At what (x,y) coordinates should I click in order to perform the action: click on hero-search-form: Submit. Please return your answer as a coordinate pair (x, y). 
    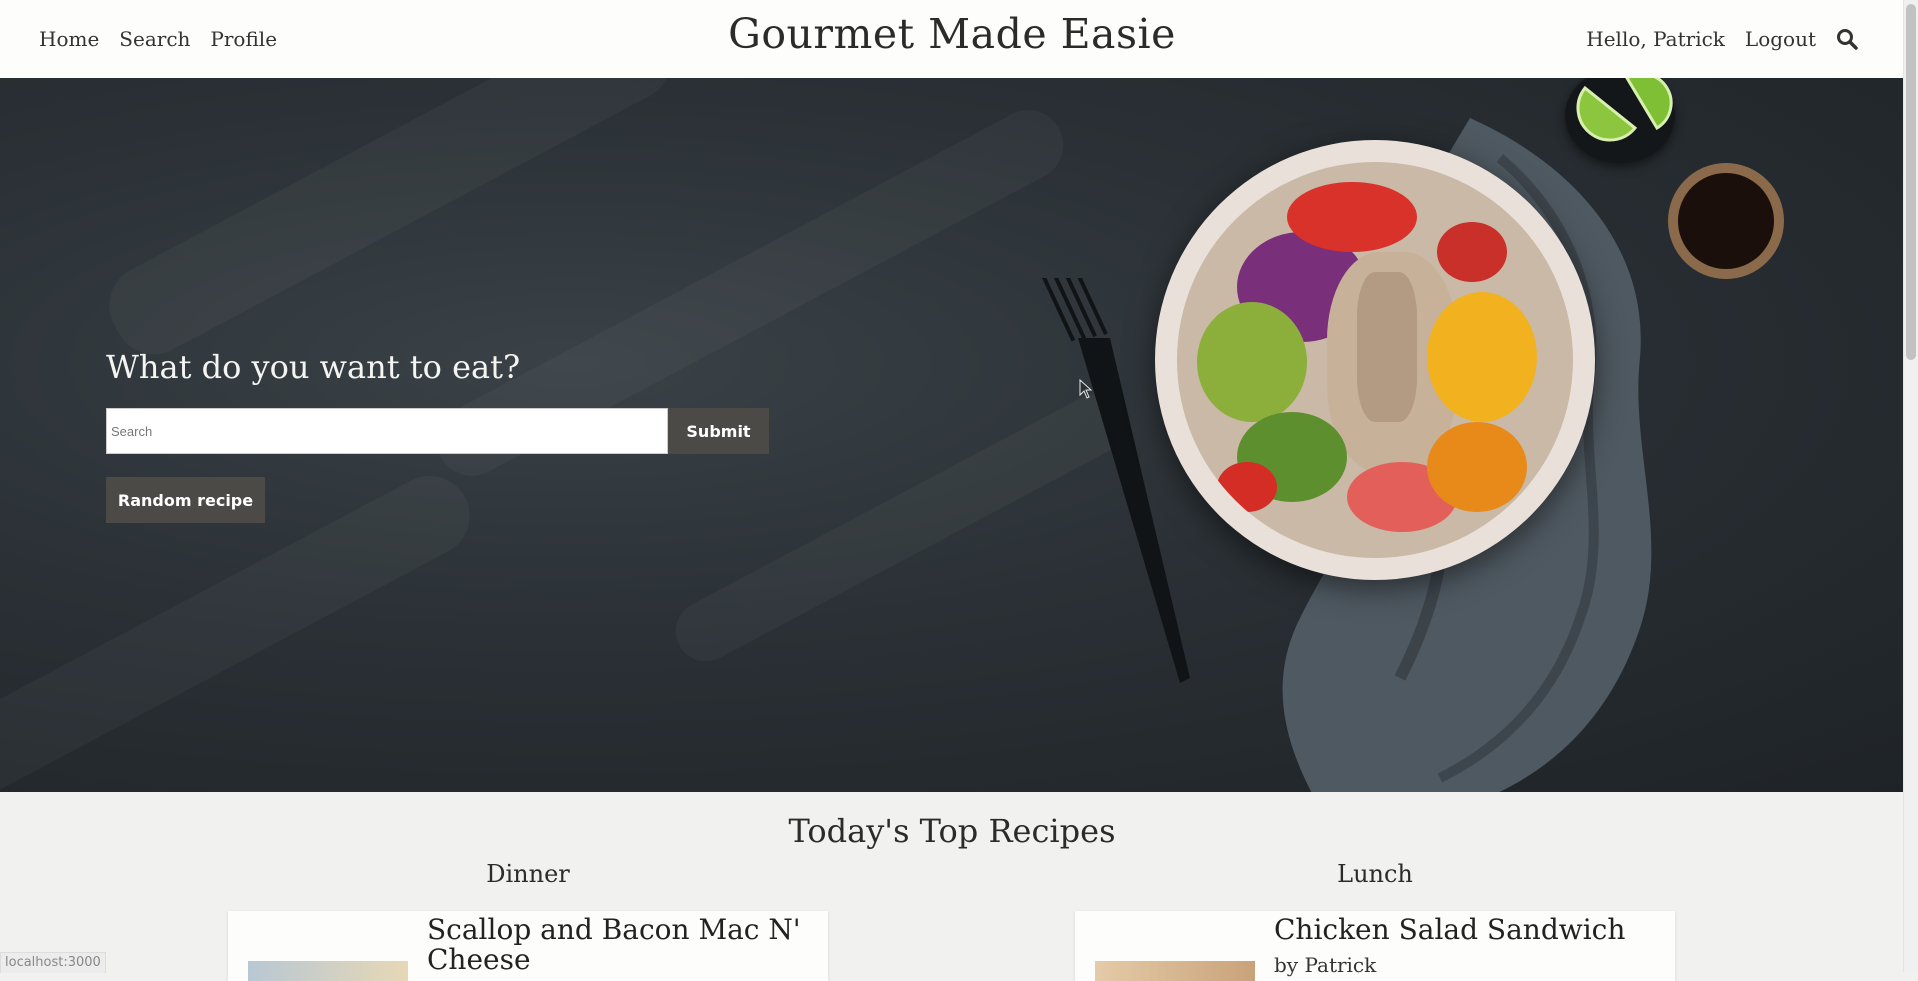
    Looking at the image, I should click on (437, 431).